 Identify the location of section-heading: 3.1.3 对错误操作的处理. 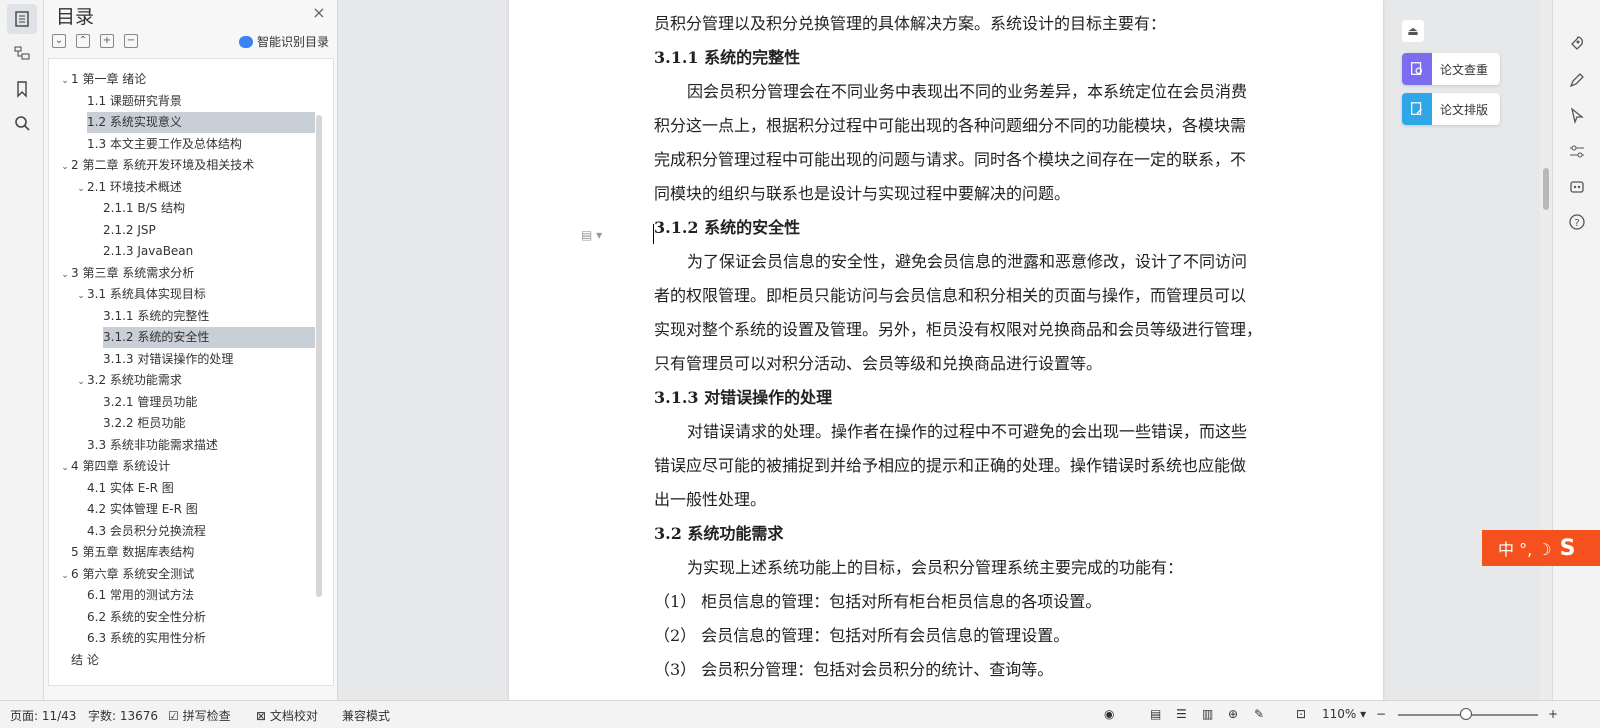
(743, 398).